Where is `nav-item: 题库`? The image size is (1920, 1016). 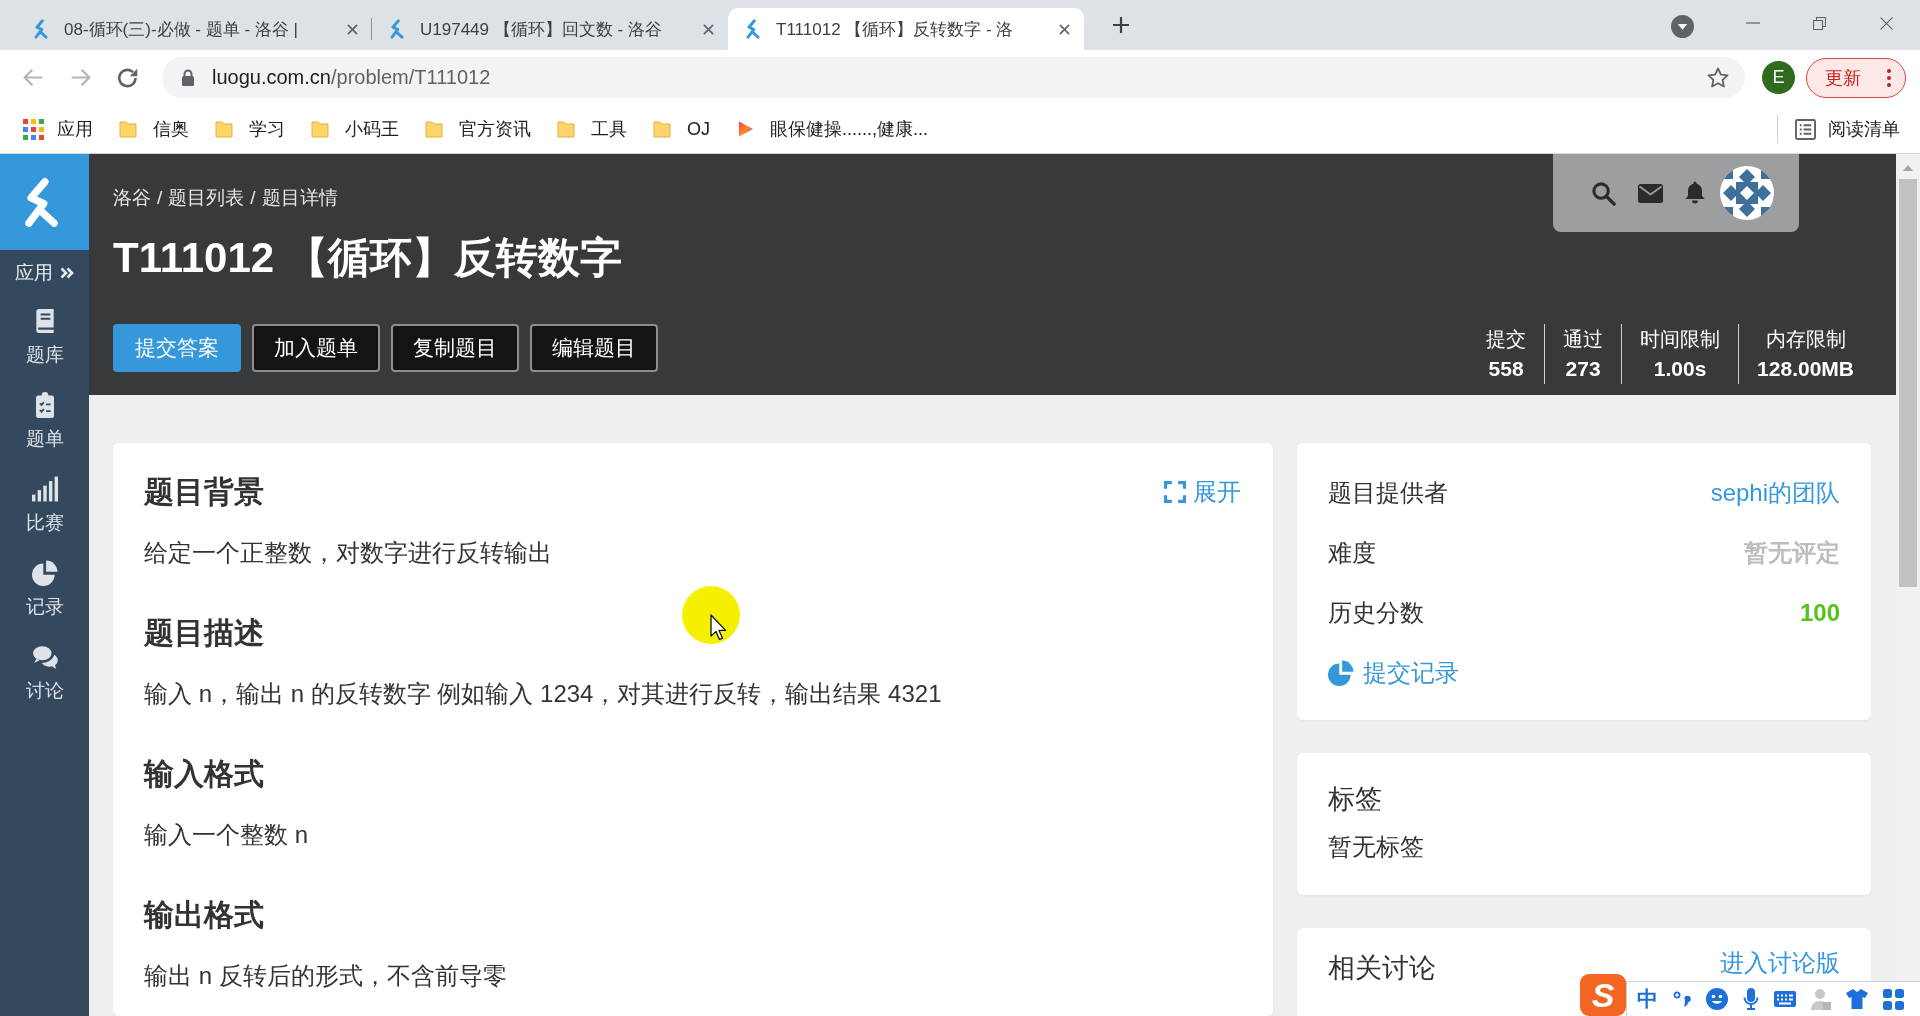 nav-item: 题库 is located at coordinates (44, 338).